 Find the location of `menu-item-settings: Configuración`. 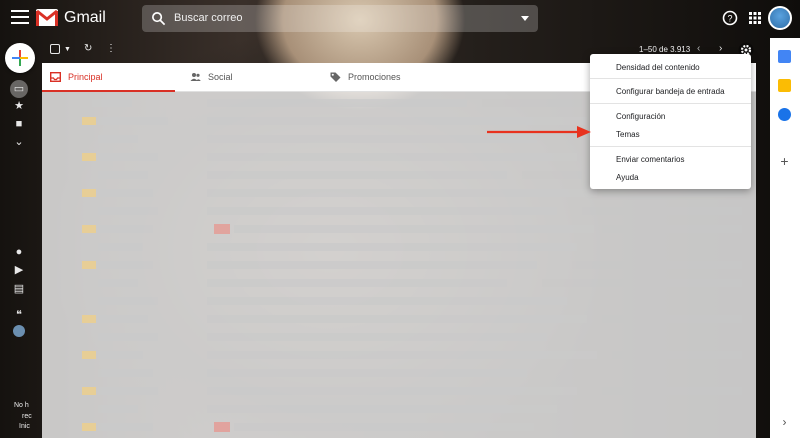

menu-item-settings: Configuración is located at coordinates (640, 116).